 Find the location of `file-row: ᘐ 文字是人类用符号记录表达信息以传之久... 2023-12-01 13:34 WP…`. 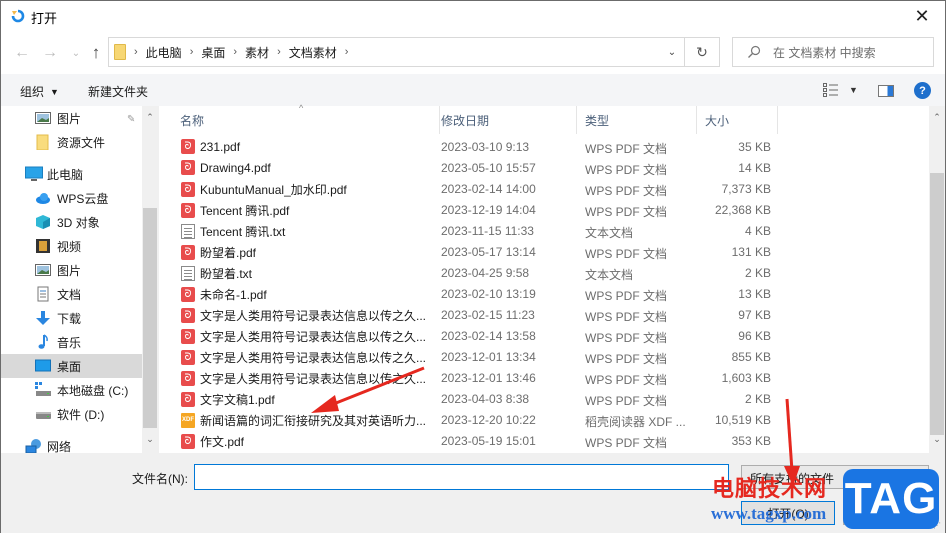

file-row: ᘐ 文字是人类用符号记录表达信息以传之久... 2023-12-01 13:34 WP… is located at coordinates (544, 356).